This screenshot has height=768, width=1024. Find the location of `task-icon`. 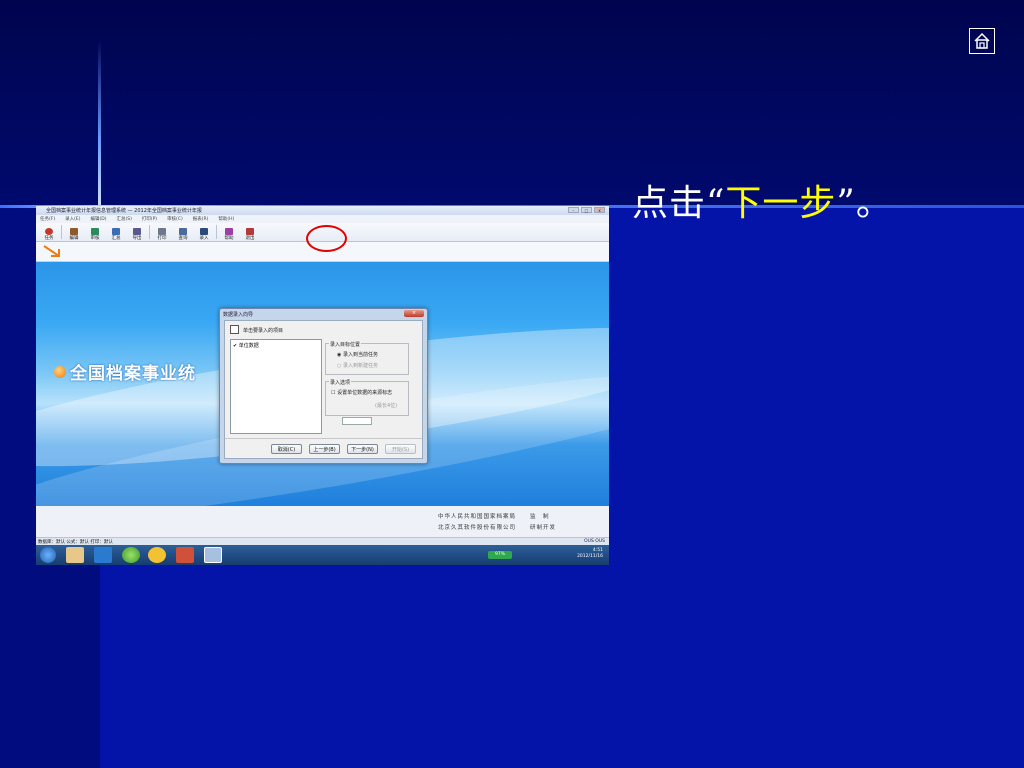

task-icon is located at coordinates (49, 231).